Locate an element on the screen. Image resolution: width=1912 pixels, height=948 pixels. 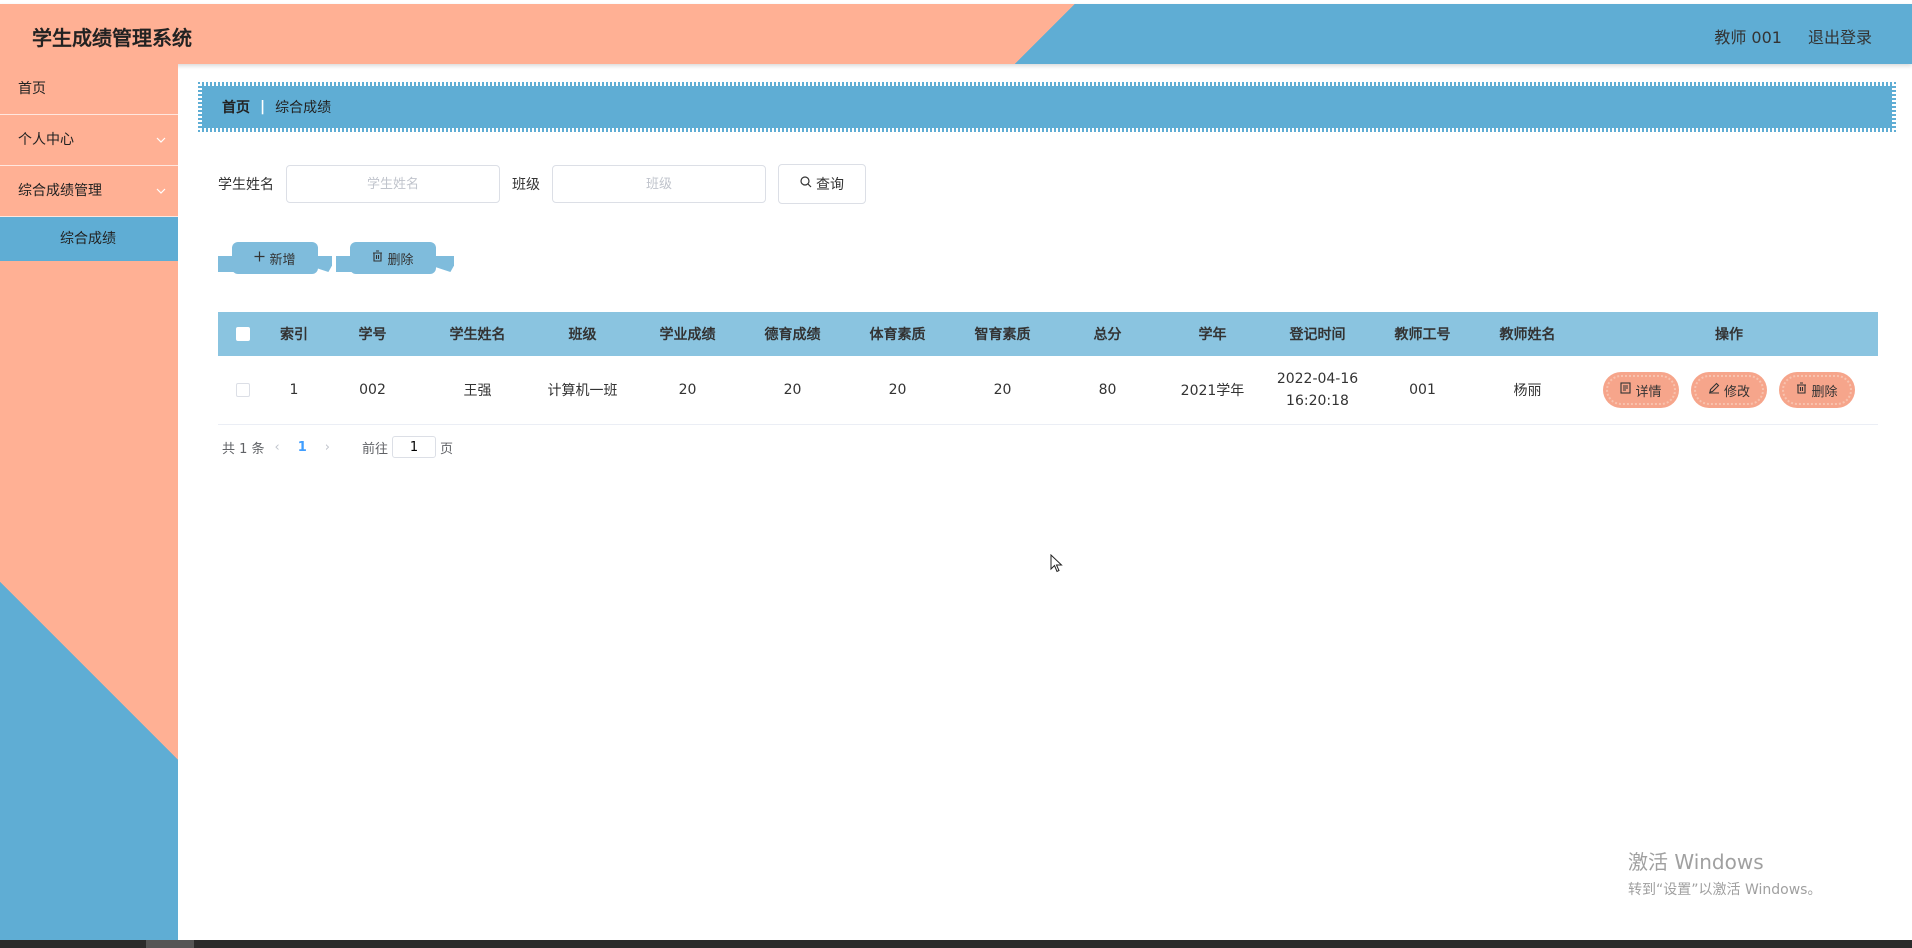
select-all-cell is located at coordinates (243, 334).